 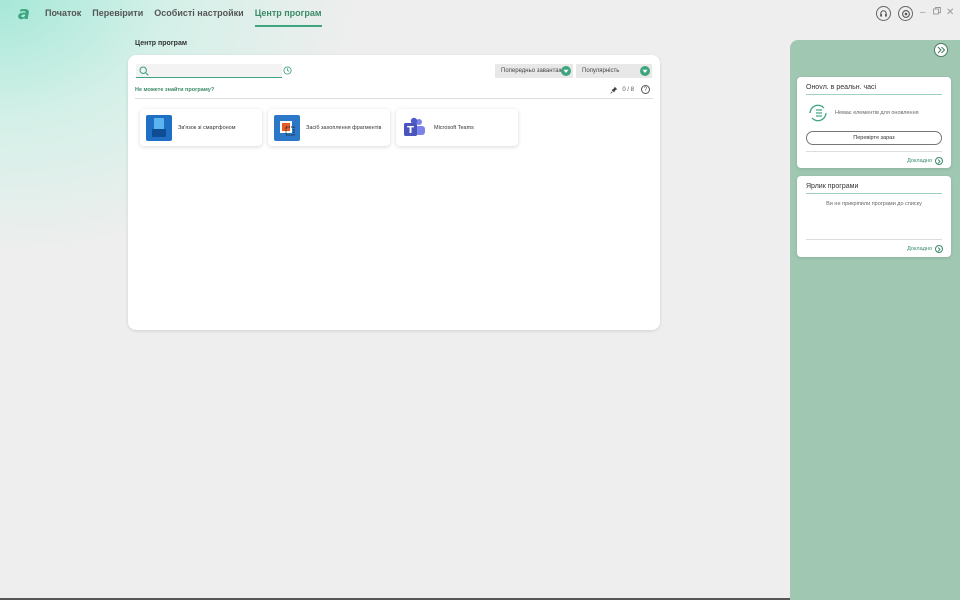 I want to click on minimize-icon: –, so click(x=923, y=13).